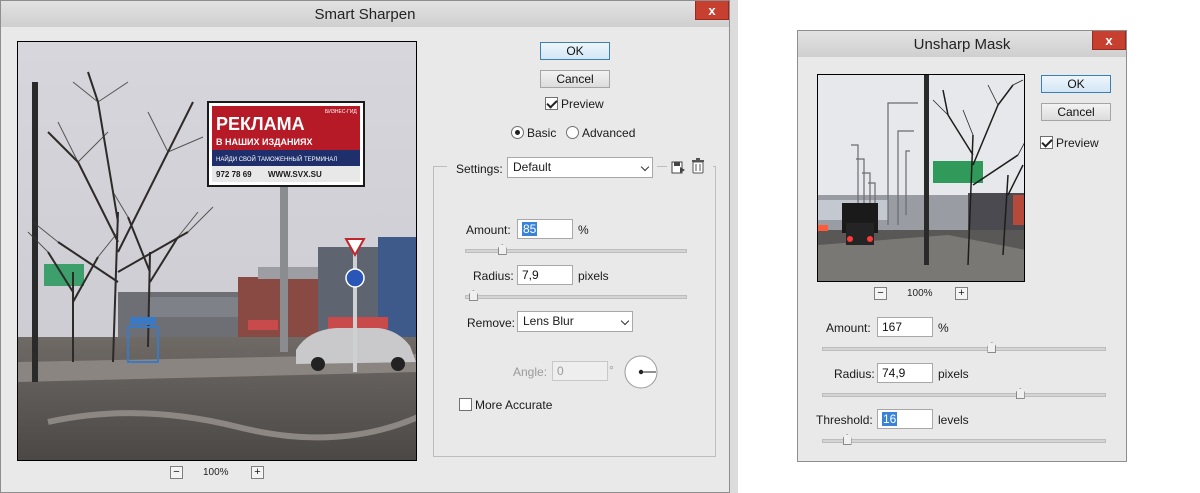  Describe the element at coordinates (905, 419) in the screenshot. I see `um-threshold-input: 16` at that location.